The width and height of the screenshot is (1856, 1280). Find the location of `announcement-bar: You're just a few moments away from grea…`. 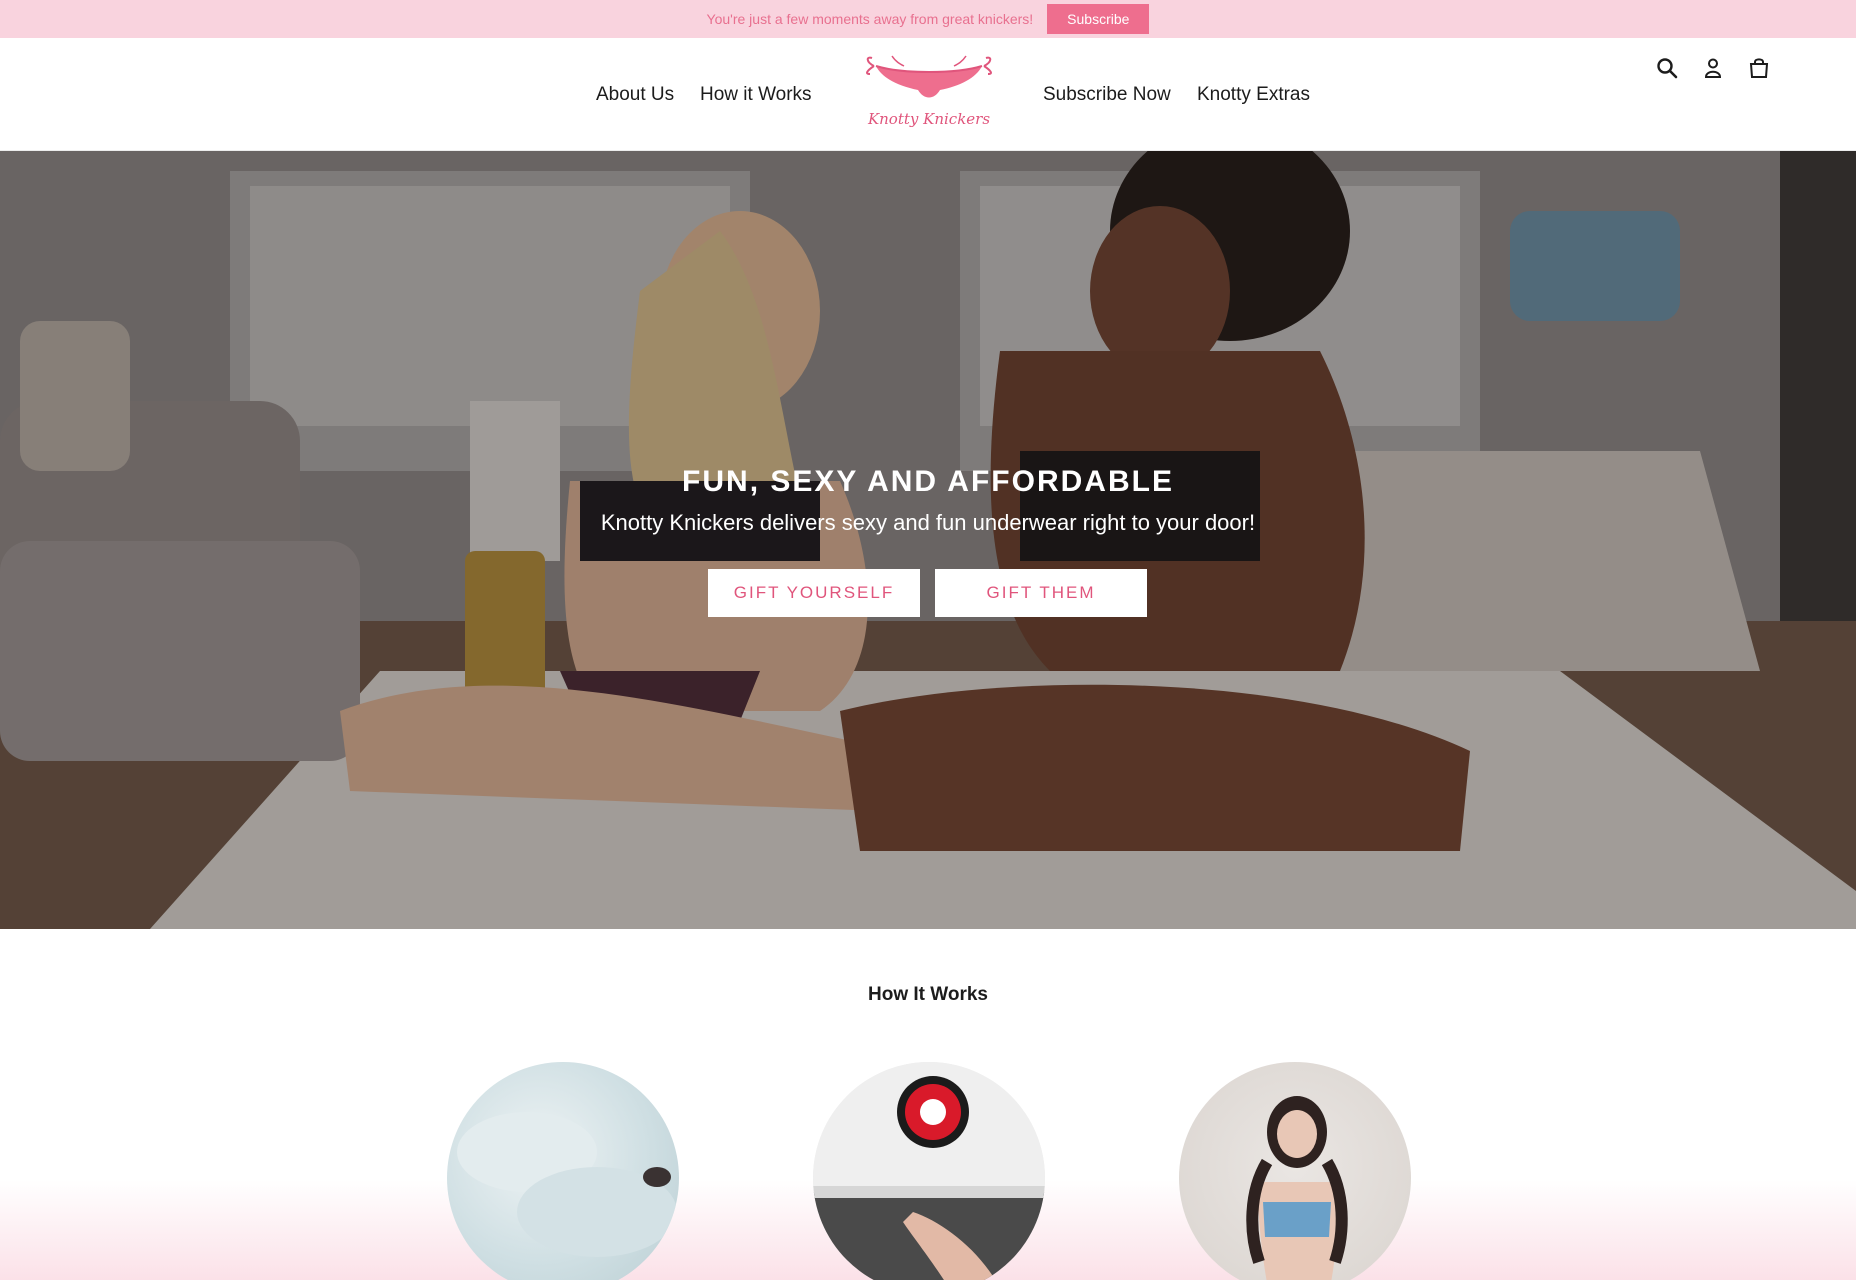

announcement-bar: You're just a few moments away from grea… is located at coordinates (928, 19).